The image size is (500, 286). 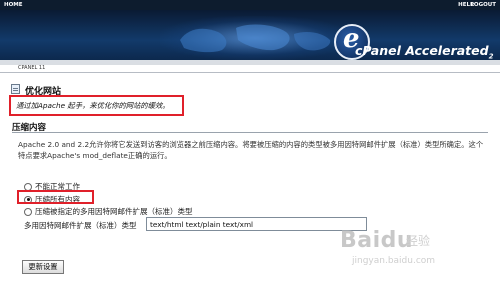 I want to click on watermark-url: jingyan.baidu.com, so click(x=394, y=261).